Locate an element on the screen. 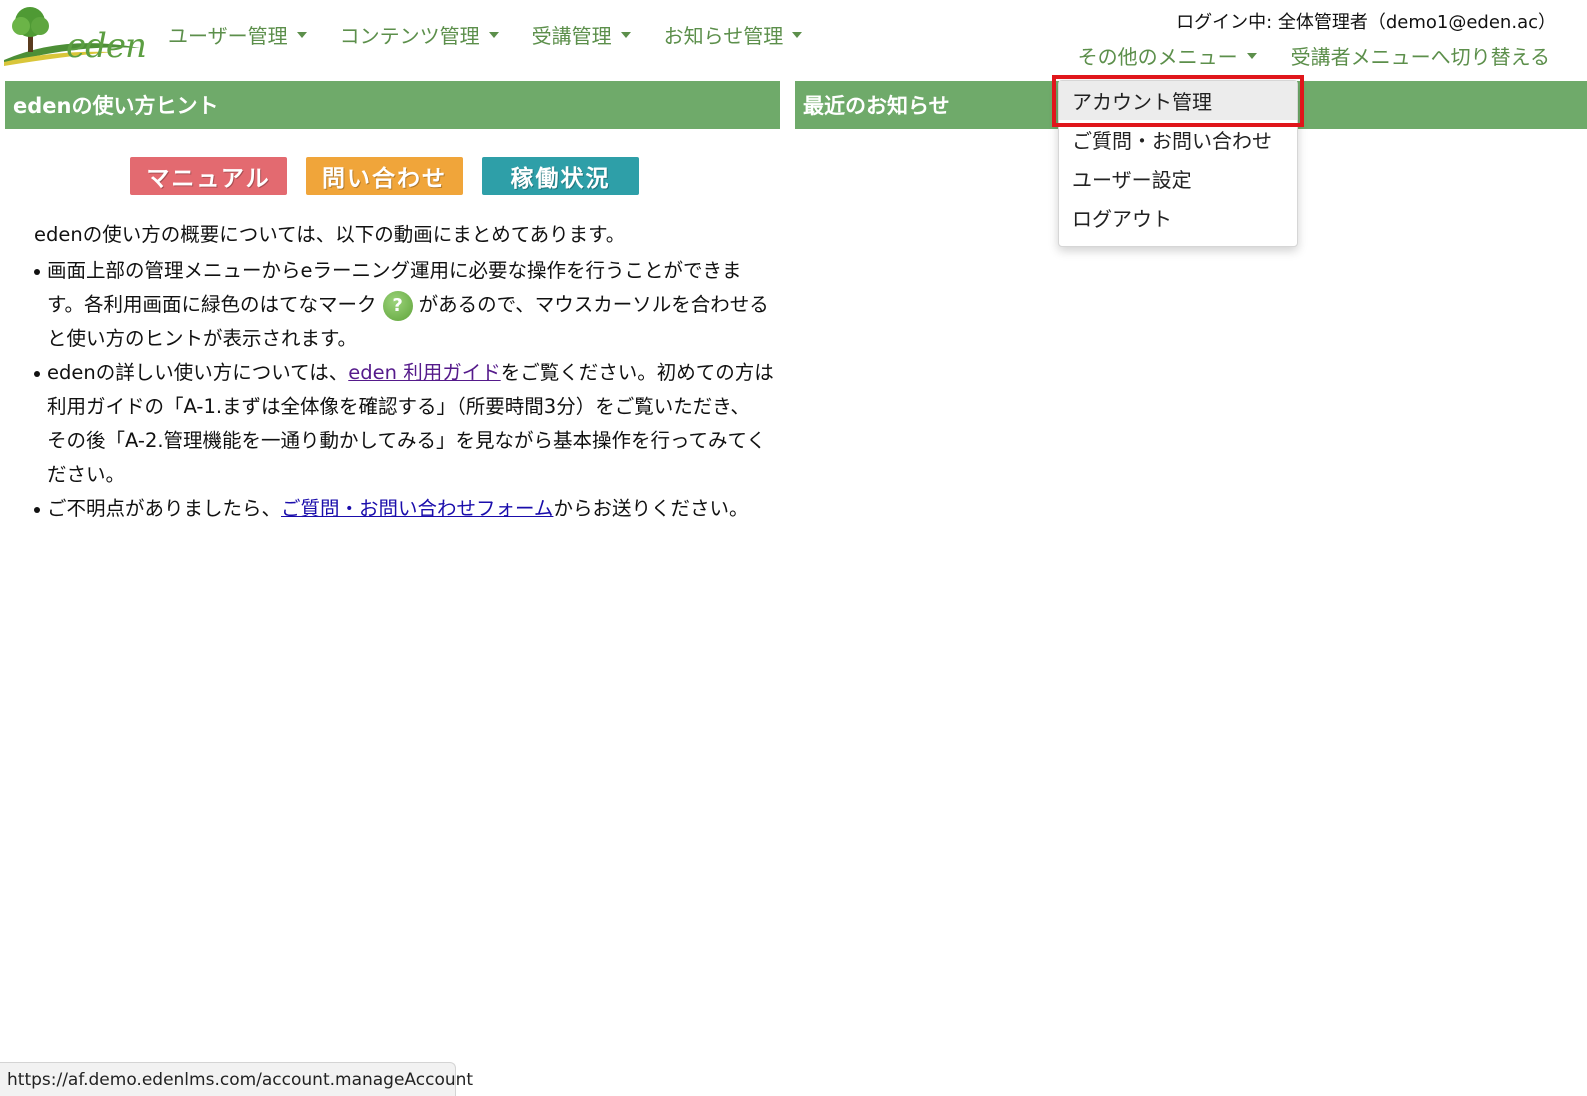  main-nav: ユーザー管理 コンテンツ管理 受講管理 お知らせ管理 is located at coordinates (501, 34).